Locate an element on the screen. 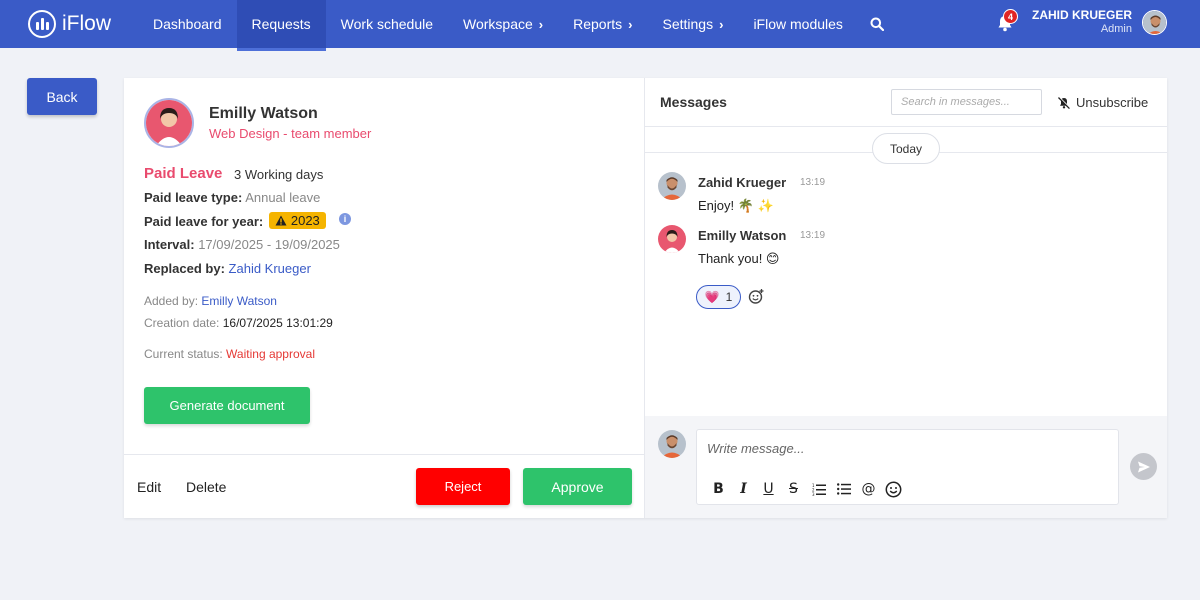 This screenshot has width=1200, height=600. nav-label: Dashboard is located at coordinates (187, 24).